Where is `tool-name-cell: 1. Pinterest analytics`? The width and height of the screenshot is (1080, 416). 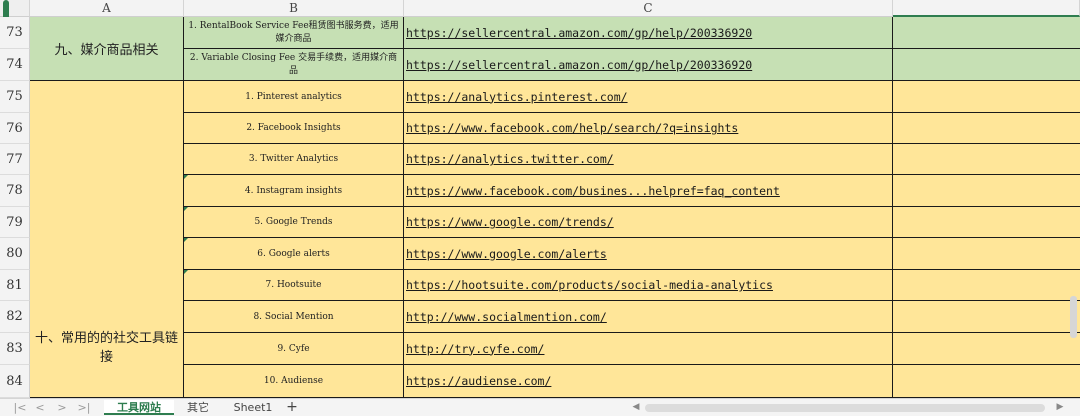 tool-name-cell: 1. Pinterest analytics is located at coordinates (294, 97).